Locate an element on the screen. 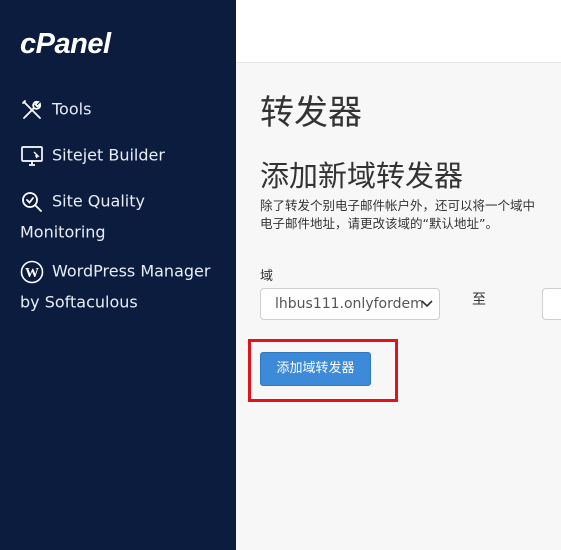 This screenshot has height=550, width=561. domain-select-value: lhbus111.onlyfordem is located at coordinates (349, 304).